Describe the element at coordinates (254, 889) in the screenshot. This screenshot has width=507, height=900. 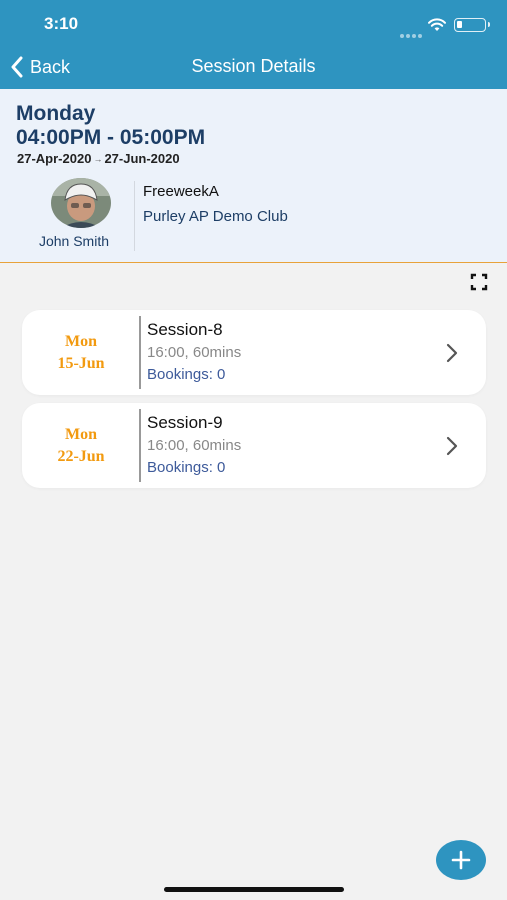
I see `home-indicator` at that location.